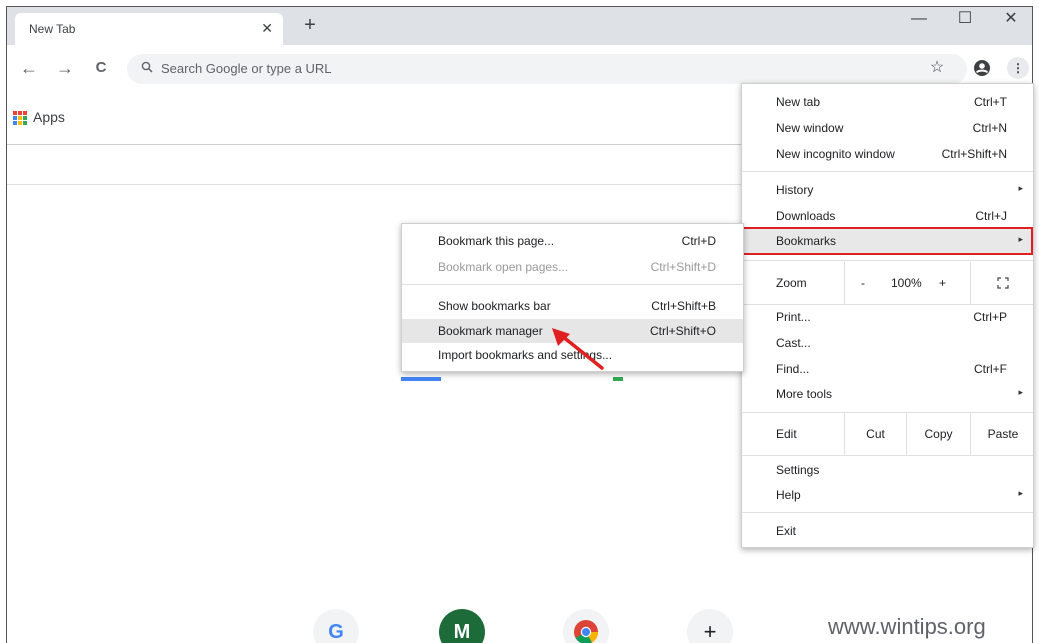 Image resolution: width=1039 pixels, height=643 pixels. Describe the element at coordinates (788, 495) in the screenshot. I see `menu-label: Help` at that location.